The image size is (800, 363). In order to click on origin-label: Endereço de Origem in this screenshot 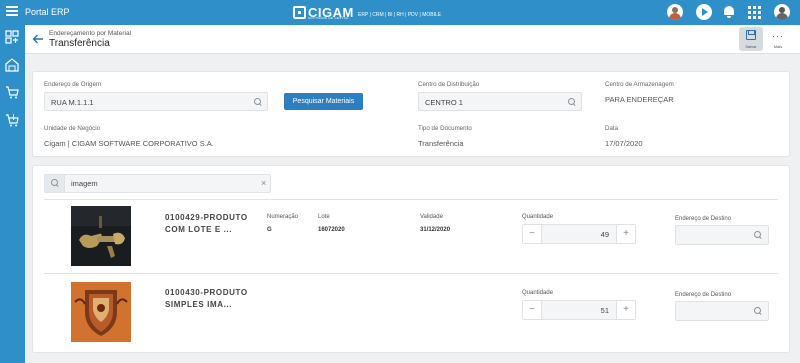, I will do `click(73, 84)`.